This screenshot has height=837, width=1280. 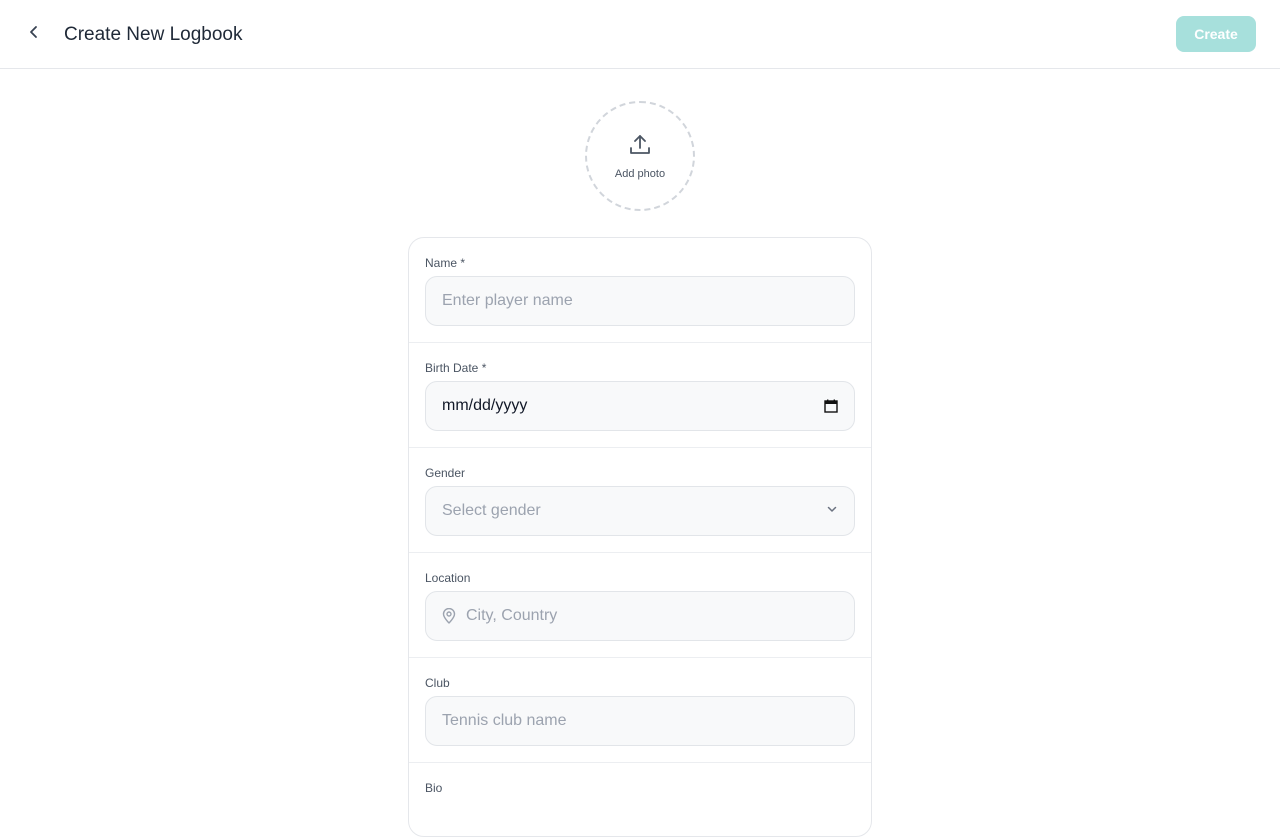 I want to click on chevron-left-icon, so click(x=34, y=34).